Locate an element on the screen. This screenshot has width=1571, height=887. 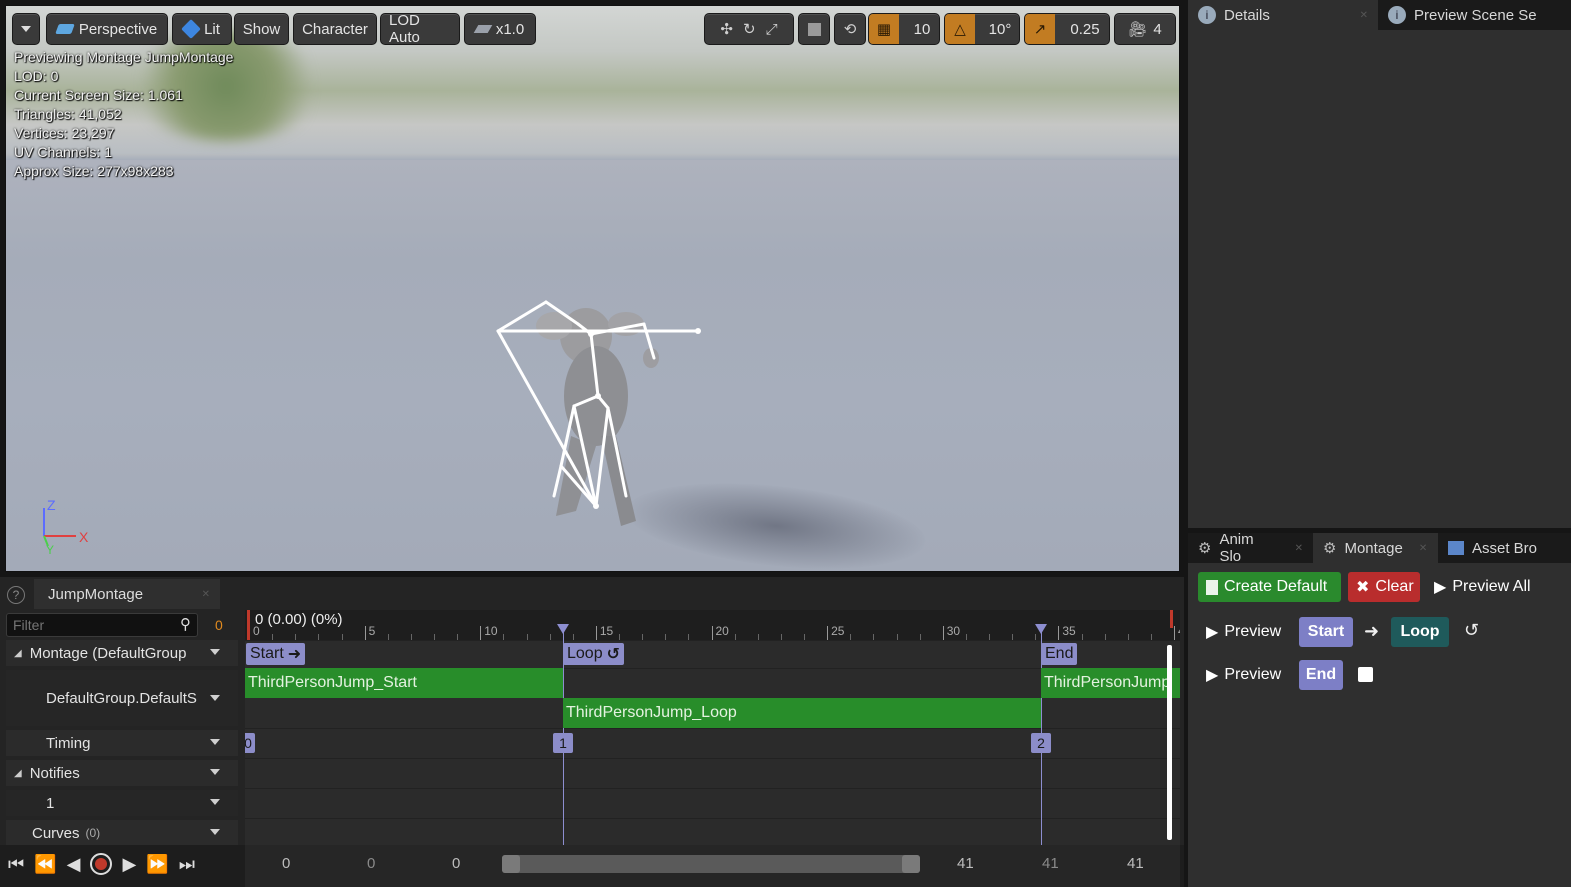
tab-details: i Details ✕ is located at coordinates (1283, 15).